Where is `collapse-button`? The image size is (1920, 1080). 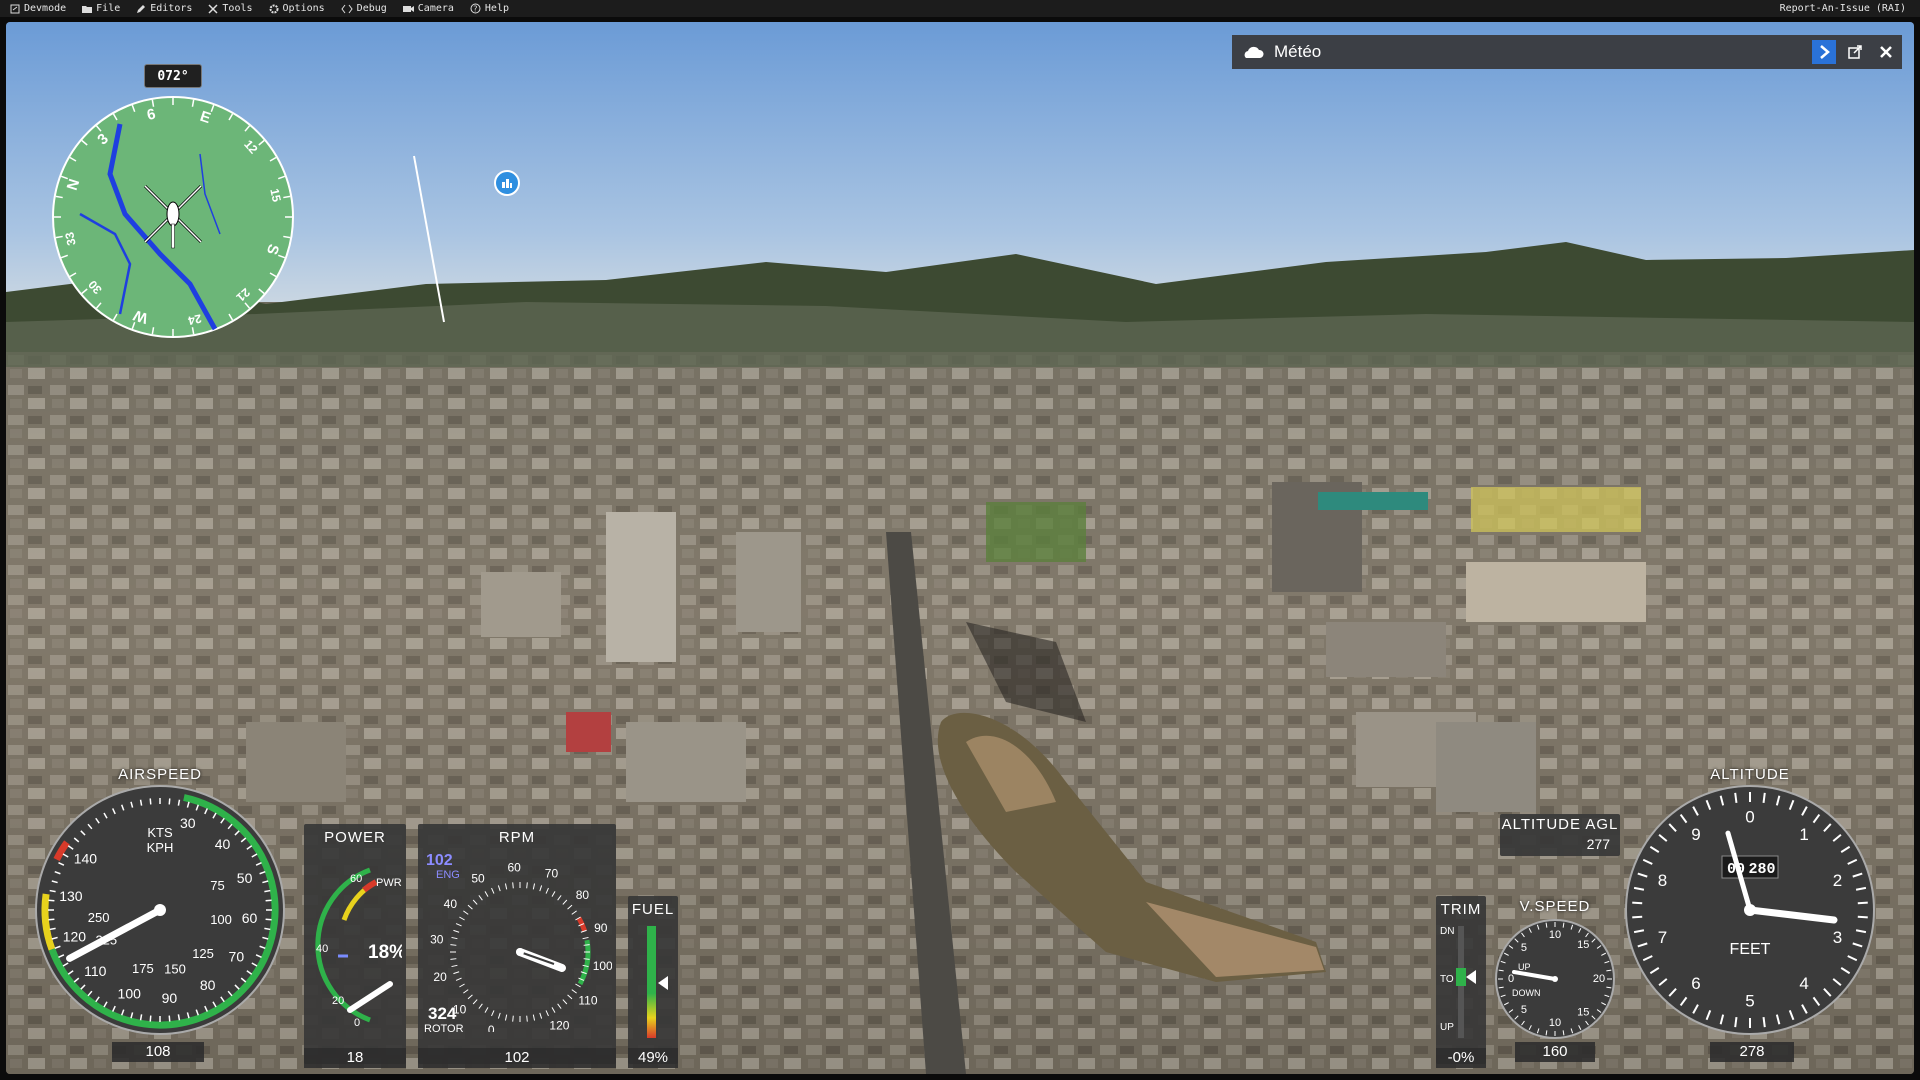 collapse-button is located at coordinates (1824, 52).